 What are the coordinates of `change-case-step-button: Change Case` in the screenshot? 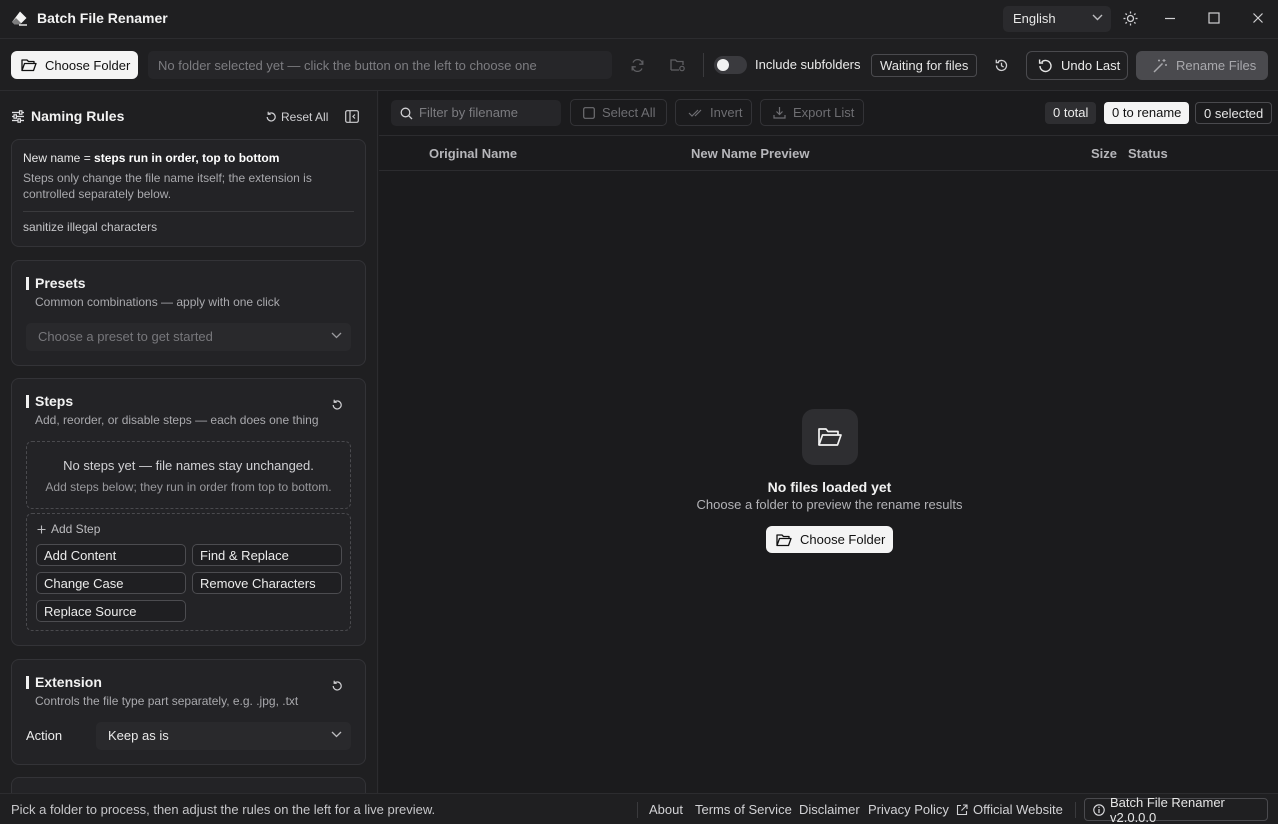 It's located at (111, 583).